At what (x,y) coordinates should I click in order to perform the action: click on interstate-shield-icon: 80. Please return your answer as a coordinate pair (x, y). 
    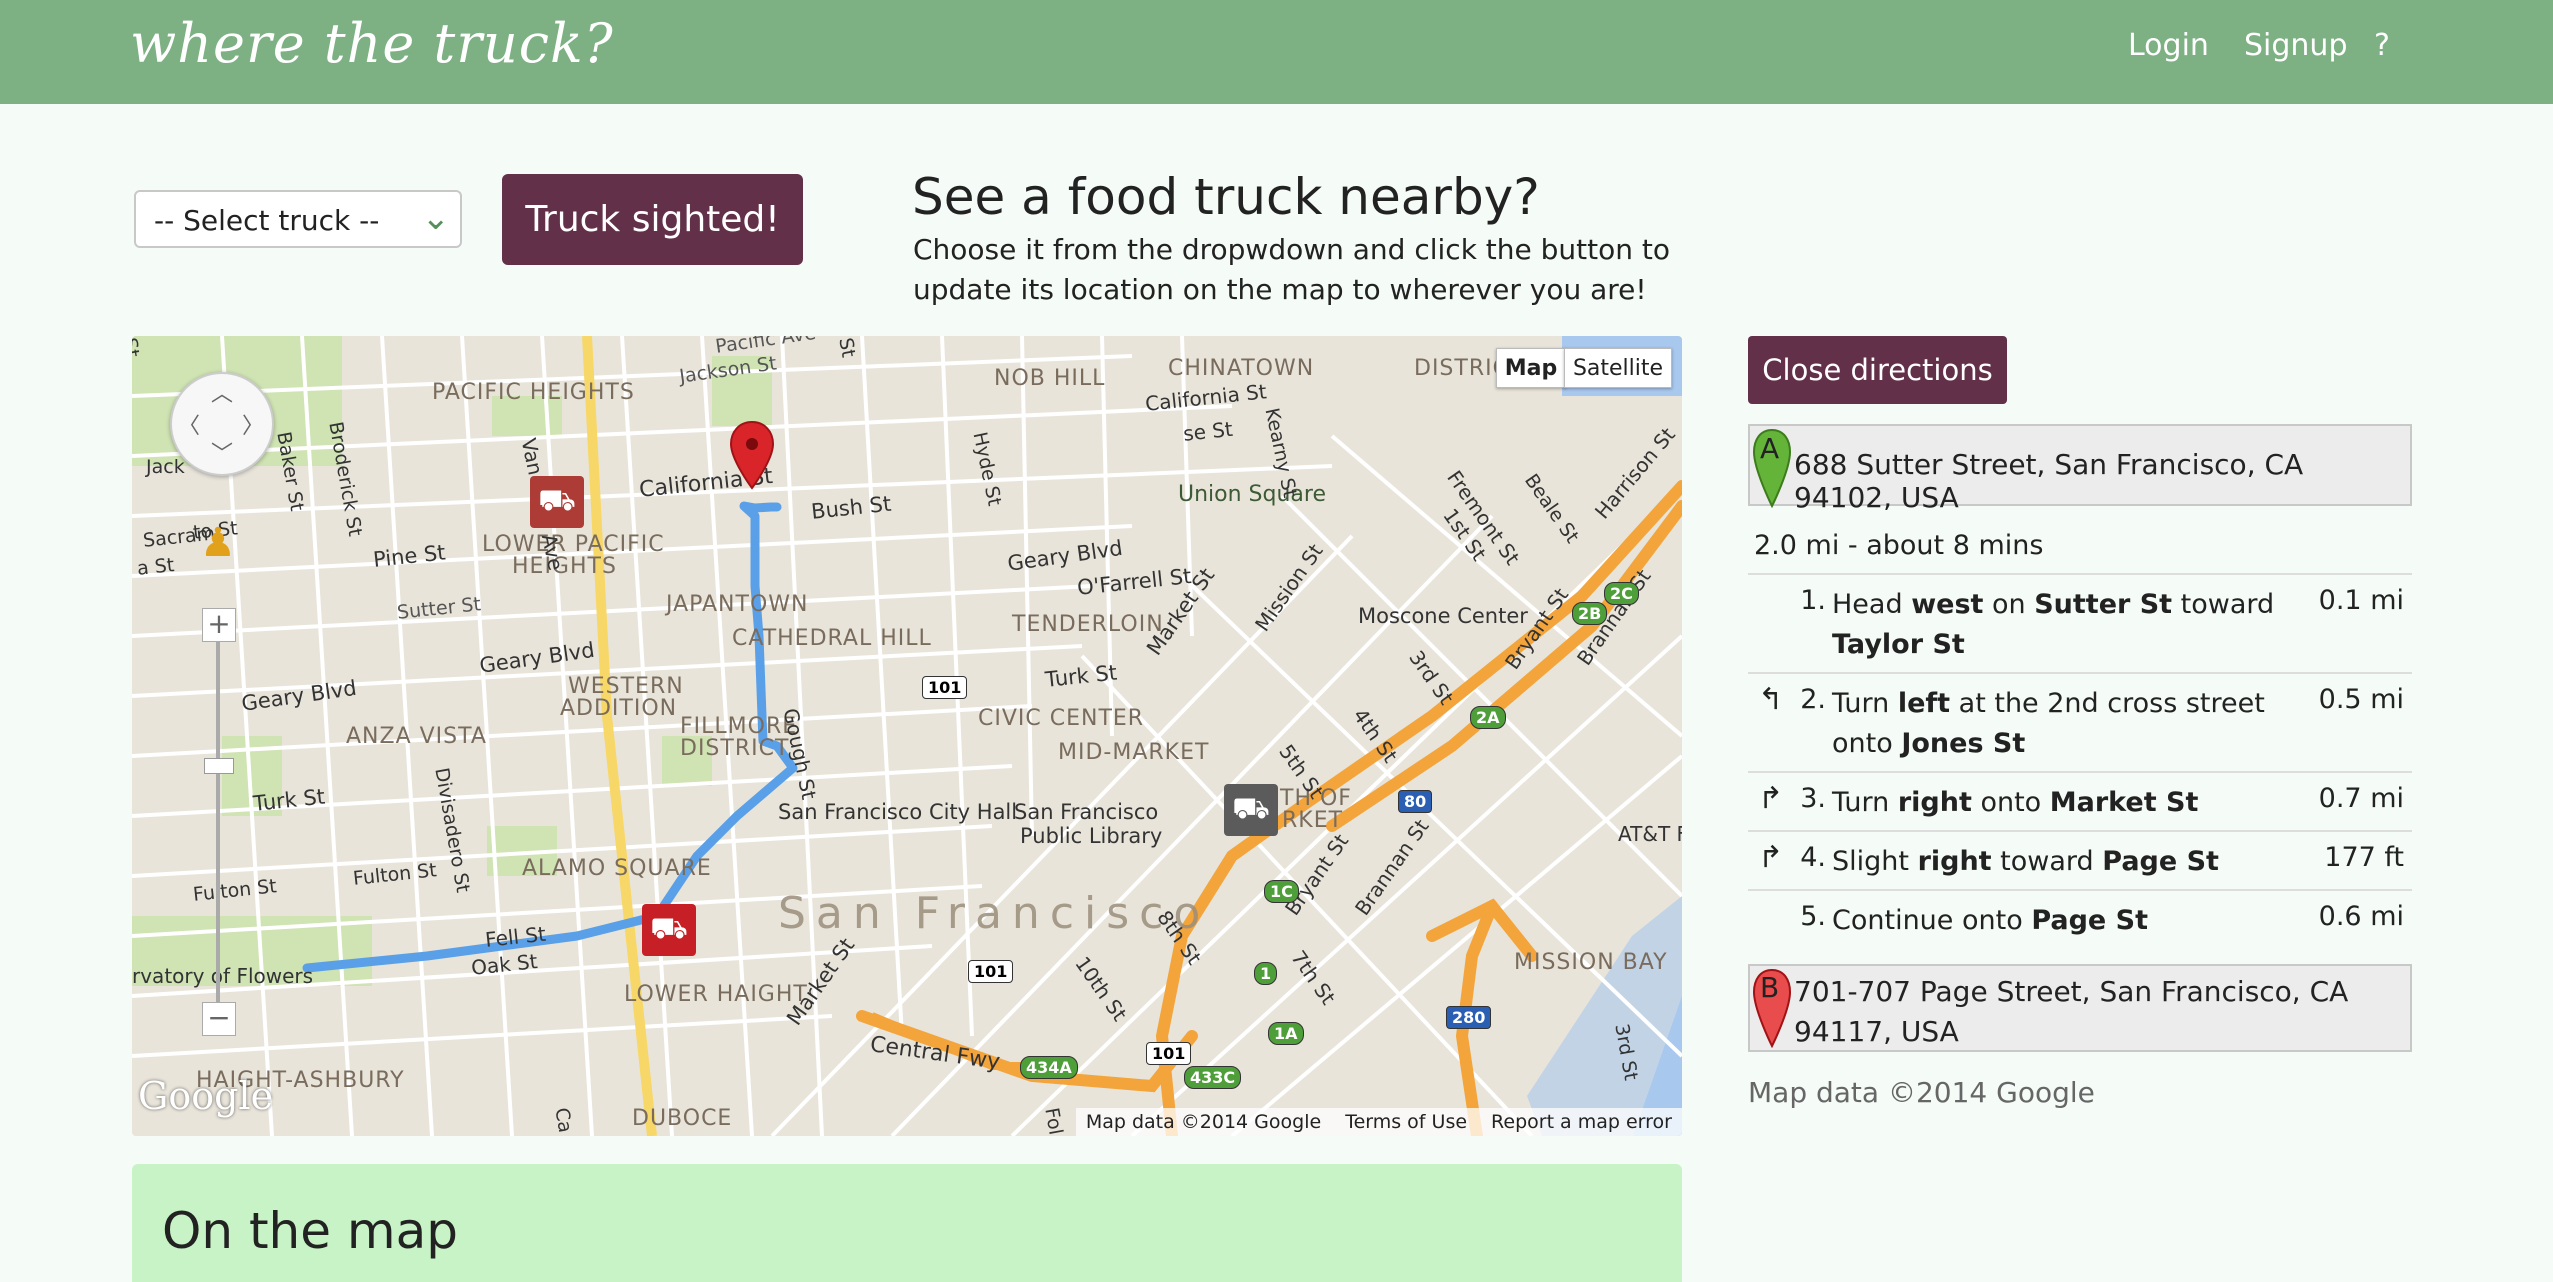
    Looking at the image, I should click on (1415, 801).